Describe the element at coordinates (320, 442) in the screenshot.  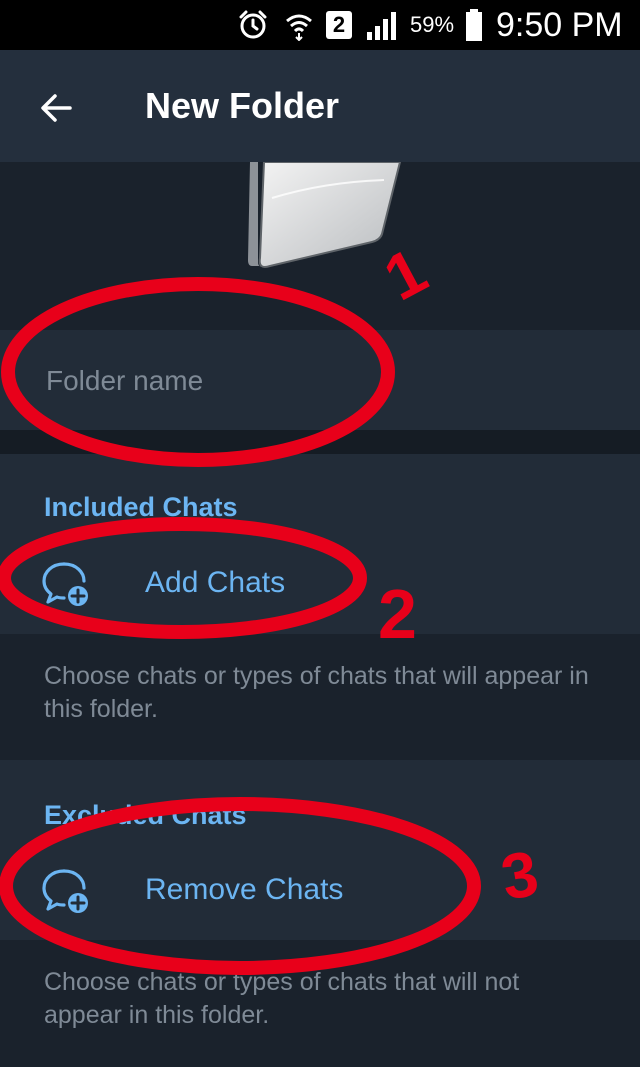
I see `section-divider` at that location.